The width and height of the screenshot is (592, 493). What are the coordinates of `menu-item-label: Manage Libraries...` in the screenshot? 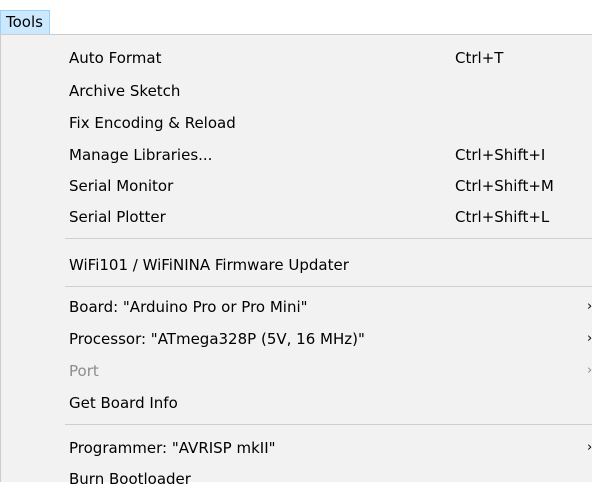 It's located at (141, 155).